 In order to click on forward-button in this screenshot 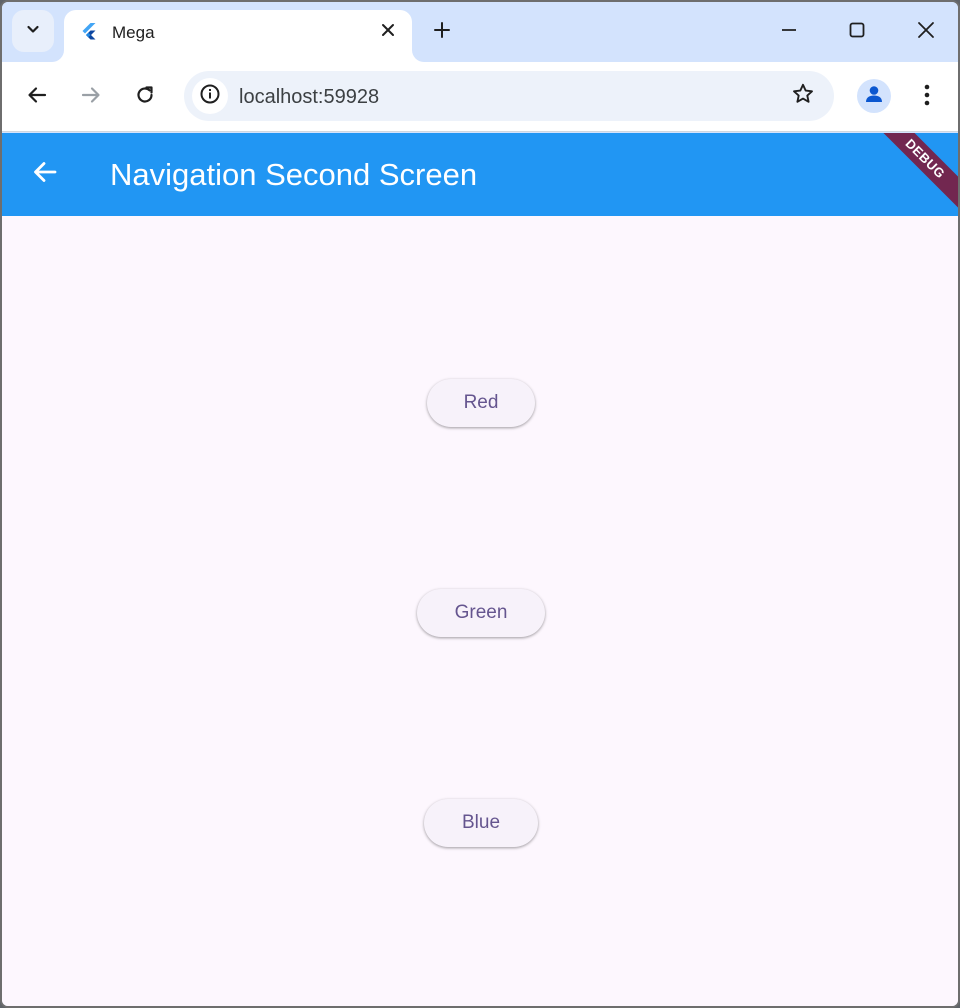, I will do `click(91, 97)`.